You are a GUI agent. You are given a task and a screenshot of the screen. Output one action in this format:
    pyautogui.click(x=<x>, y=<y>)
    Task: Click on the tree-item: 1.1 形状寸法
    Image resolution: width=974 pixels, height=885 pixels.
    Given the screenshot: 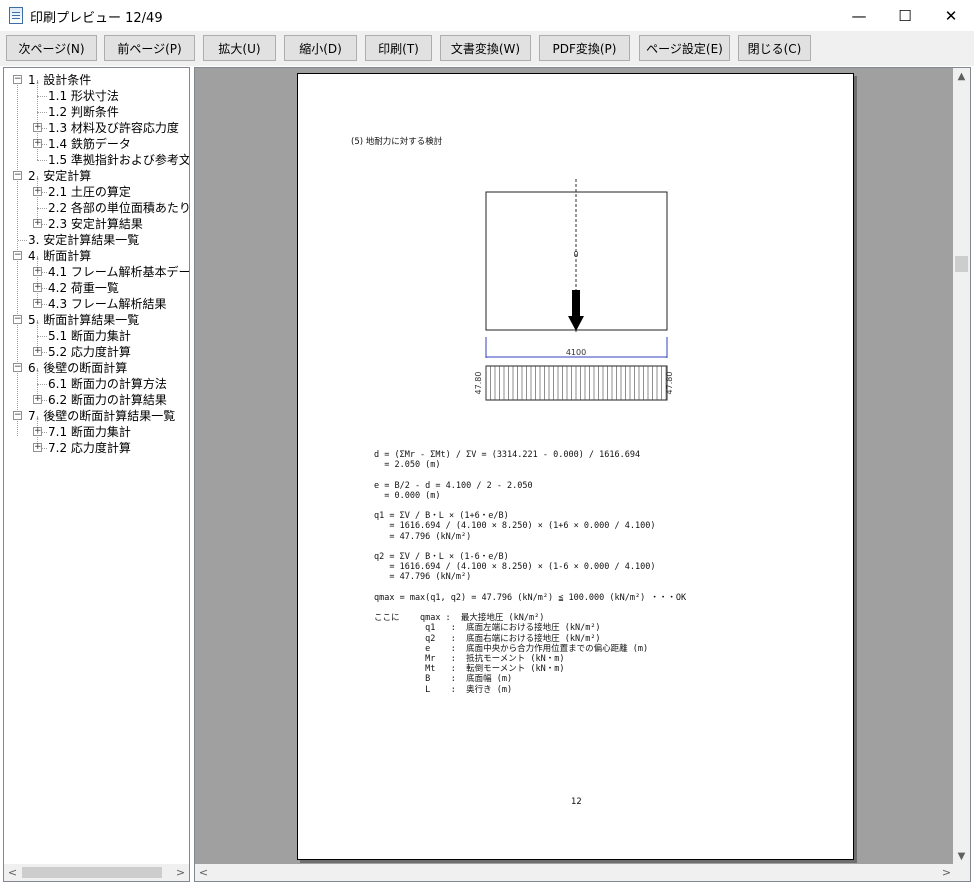 What is the action you would take?
    pyautogui.click(x=96, y=92)
    